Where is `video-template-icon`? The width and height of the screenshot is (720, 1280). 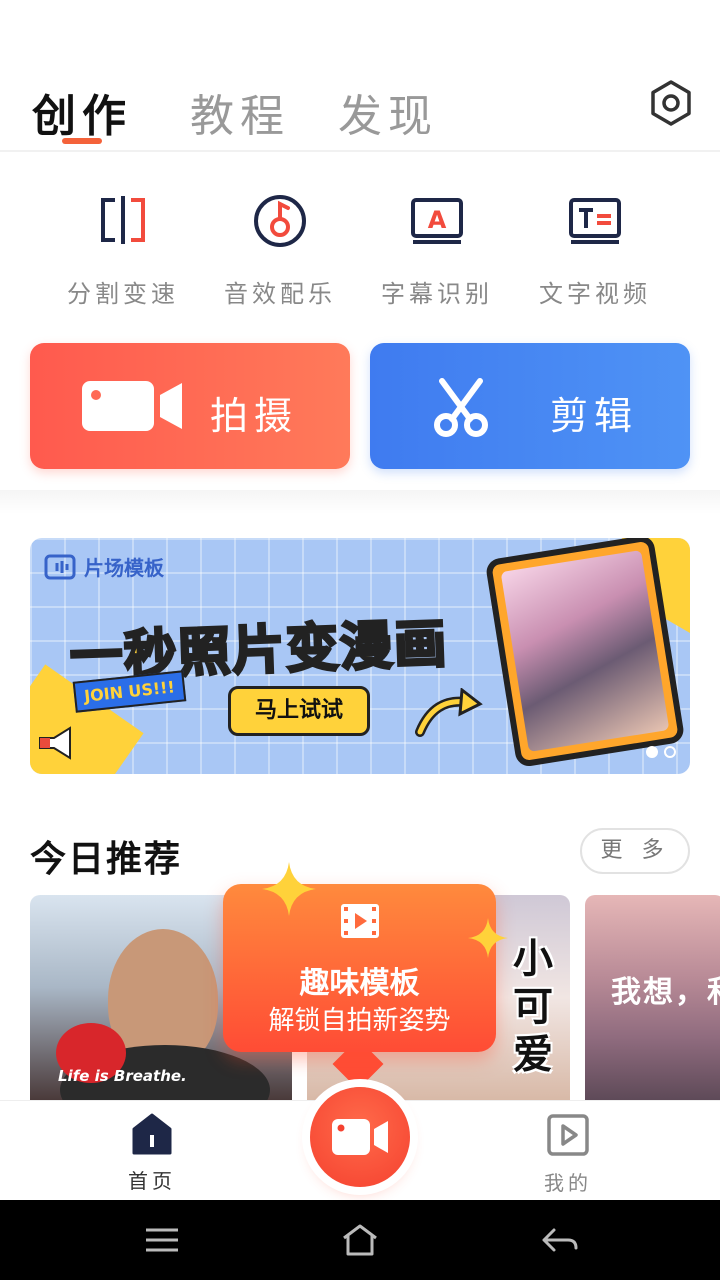 video-template-icon is located at coordinates (60, 566).